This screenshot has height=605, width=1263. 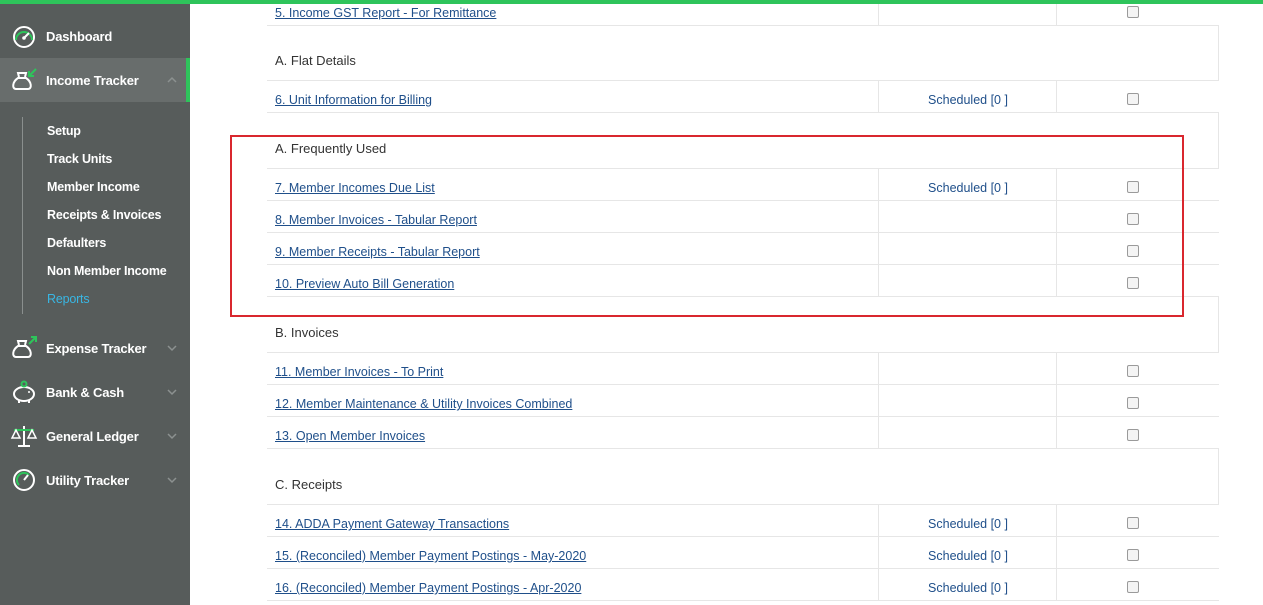 What do you see at coordinates (79, 159) in the screenshot?
I see `submenu-item-track-units: Track Units` at bounding box center [79, 159].